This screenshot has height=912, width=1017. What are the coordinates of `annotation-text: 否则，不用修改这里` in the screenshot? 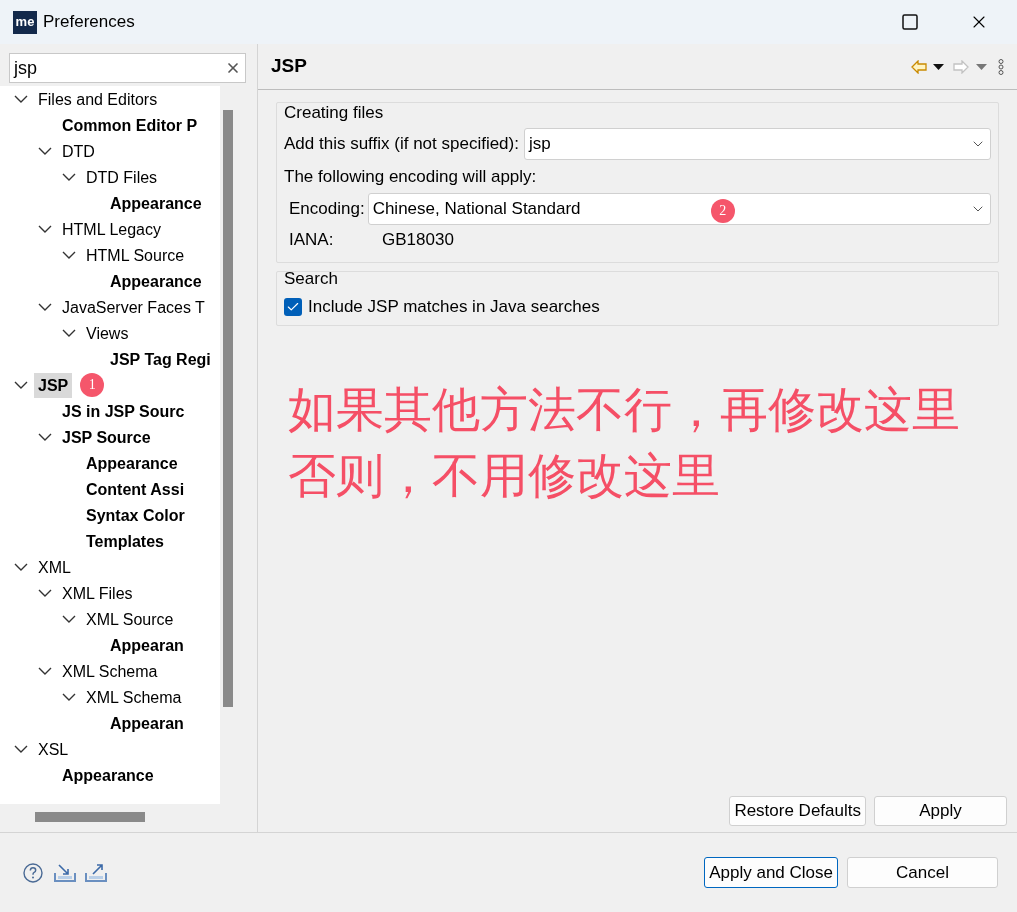 It's located at (504, 475).